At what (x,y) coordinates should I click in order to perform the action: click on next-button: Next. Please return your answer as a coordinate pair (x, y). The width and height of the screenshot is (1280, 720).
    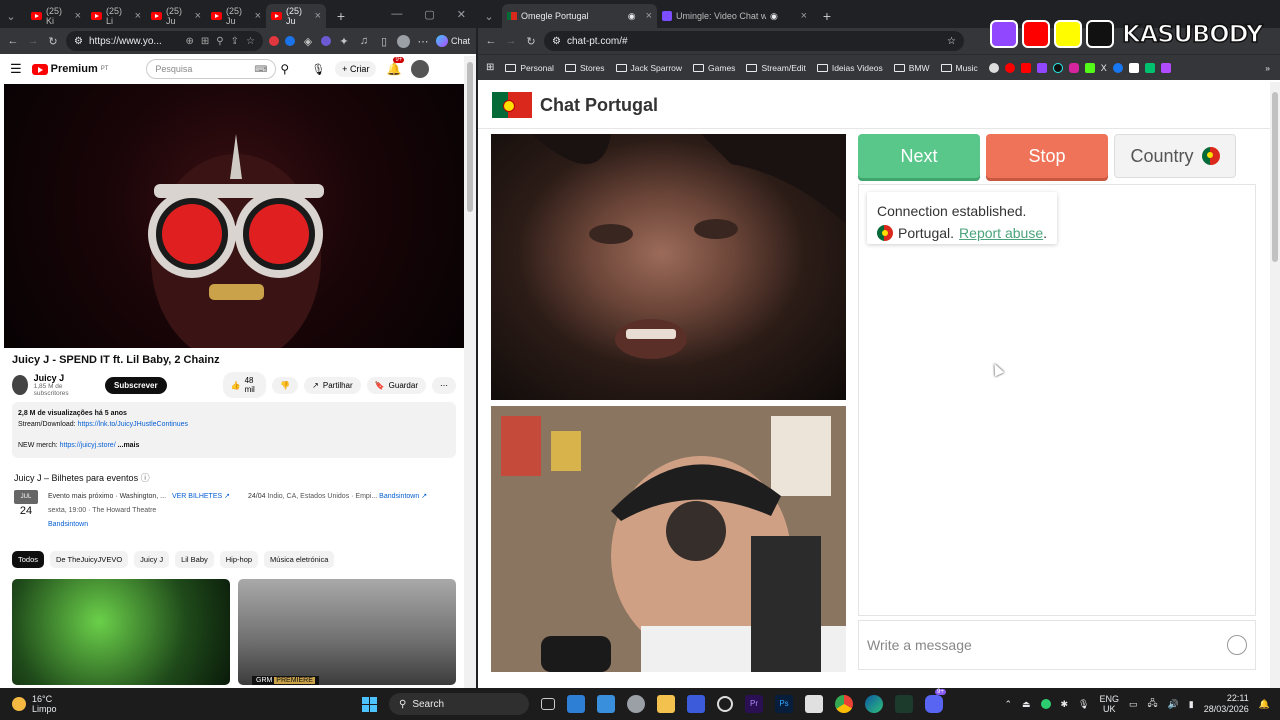
    Looking at the image, I should click on (919, 156).